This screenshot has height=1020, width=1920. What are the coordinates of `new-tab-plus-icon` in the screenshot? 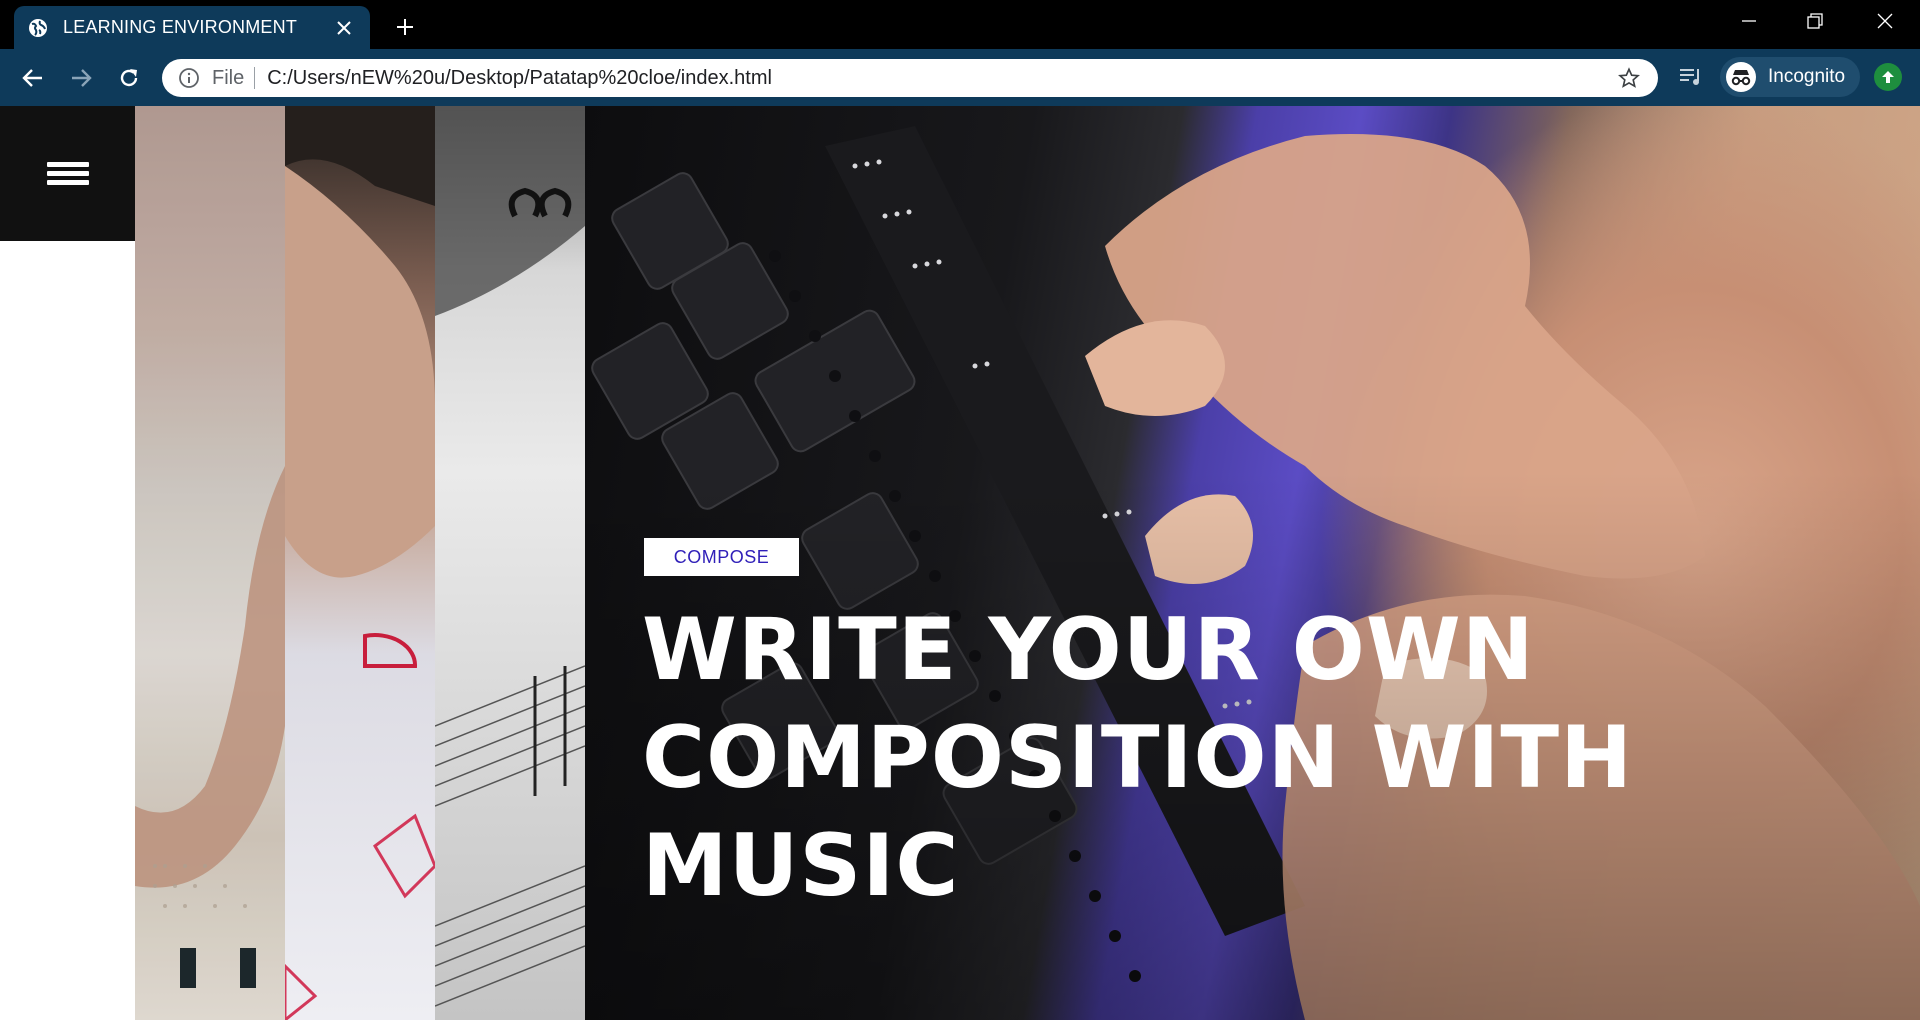 It's located at (405, 27).